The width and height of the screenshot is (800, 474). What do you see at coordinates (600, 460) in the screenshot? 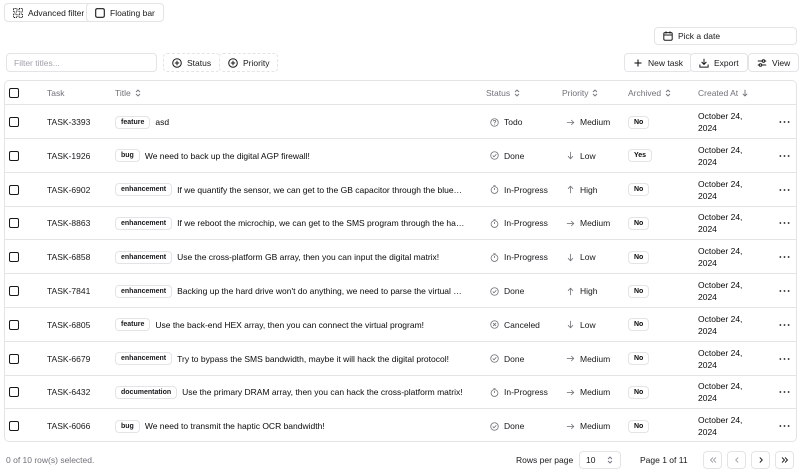
I see `rows-per-page-select: 10` at bounding box center [600, 460].